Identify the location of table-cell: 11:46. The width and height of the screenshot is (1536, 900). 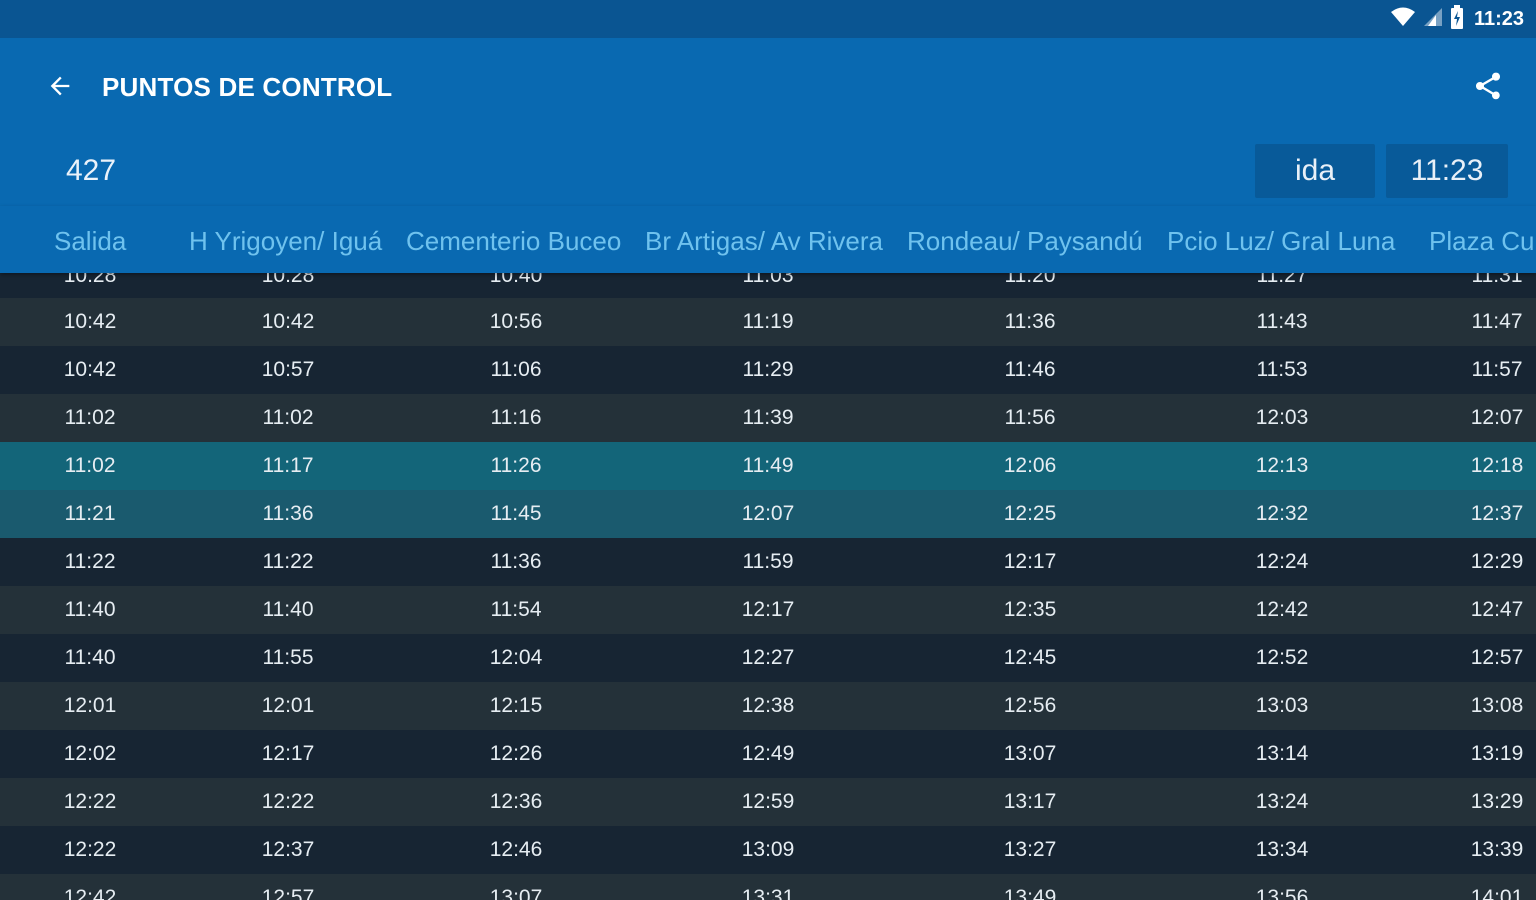
(1030, 369).